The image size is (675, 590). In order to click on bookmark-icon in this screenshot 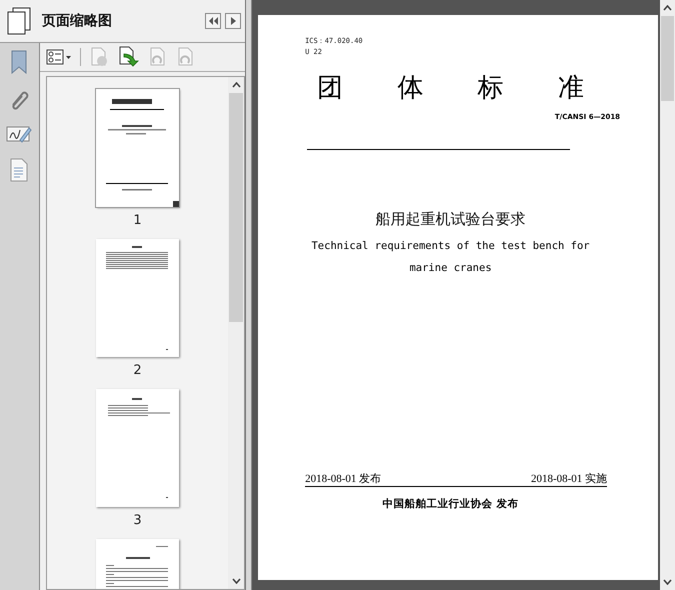, I will do `click(19, 62)`.